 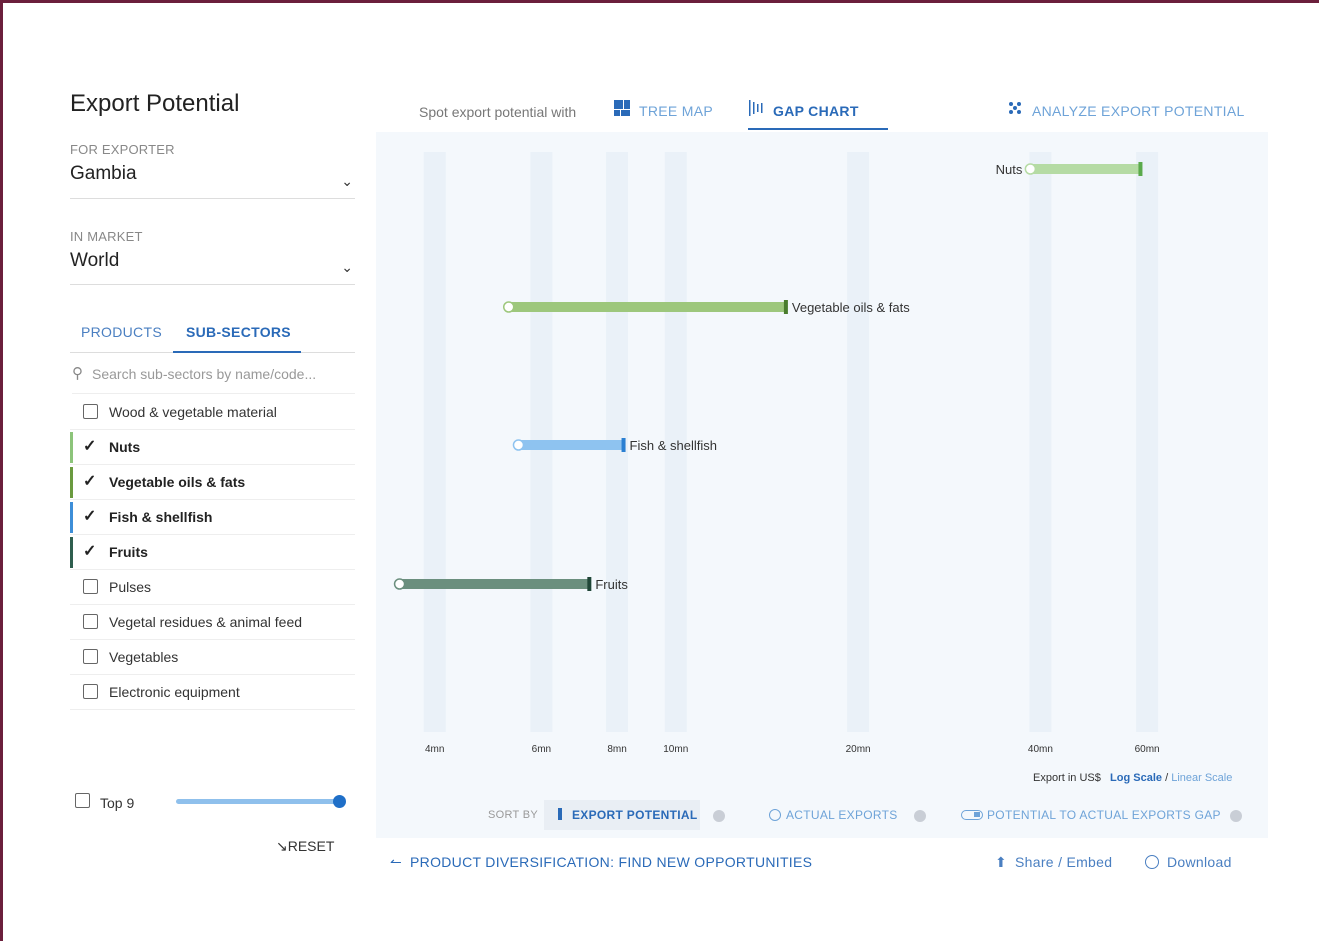 I want to click on reset-button: ↘RESET, so click(x=305, y=846).